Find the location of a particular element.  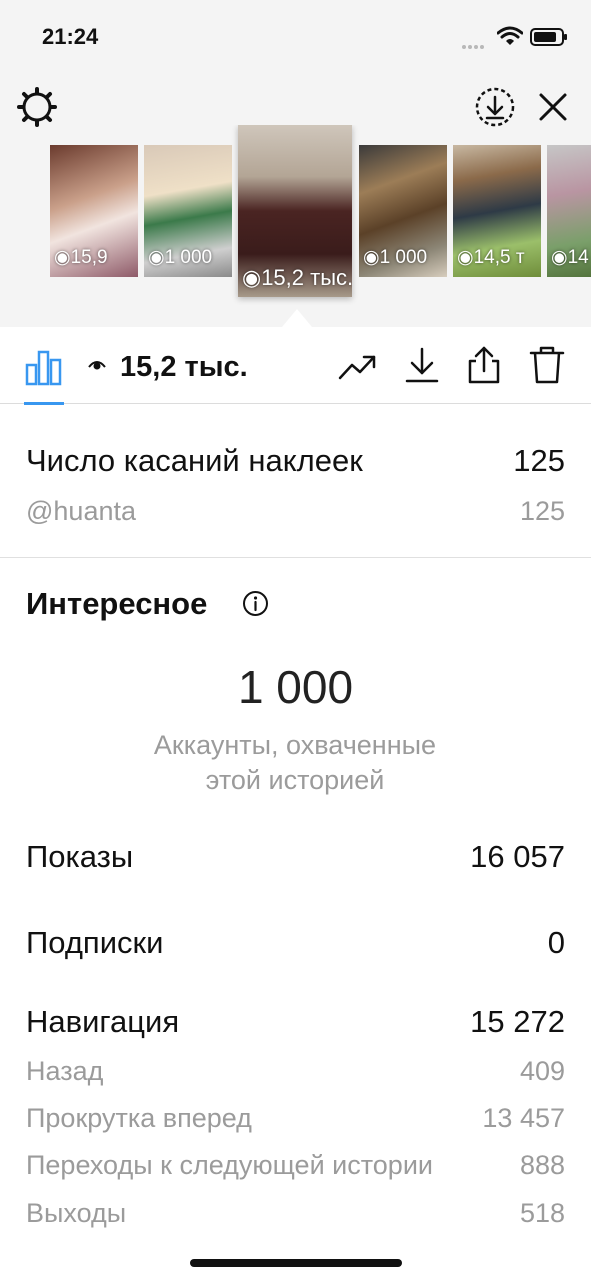

forward-value: 13 457 is located at coordinates (523, 1118).